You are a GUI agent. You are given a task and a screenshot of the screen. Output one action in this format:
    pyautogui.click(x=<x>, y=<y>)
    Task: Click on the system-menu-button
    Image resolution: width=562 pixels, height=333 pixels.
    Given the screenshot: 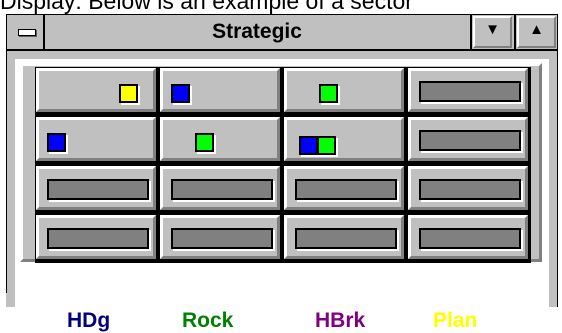 What is the action you would take?
    pyautogui.click(x=26, y=32)
    